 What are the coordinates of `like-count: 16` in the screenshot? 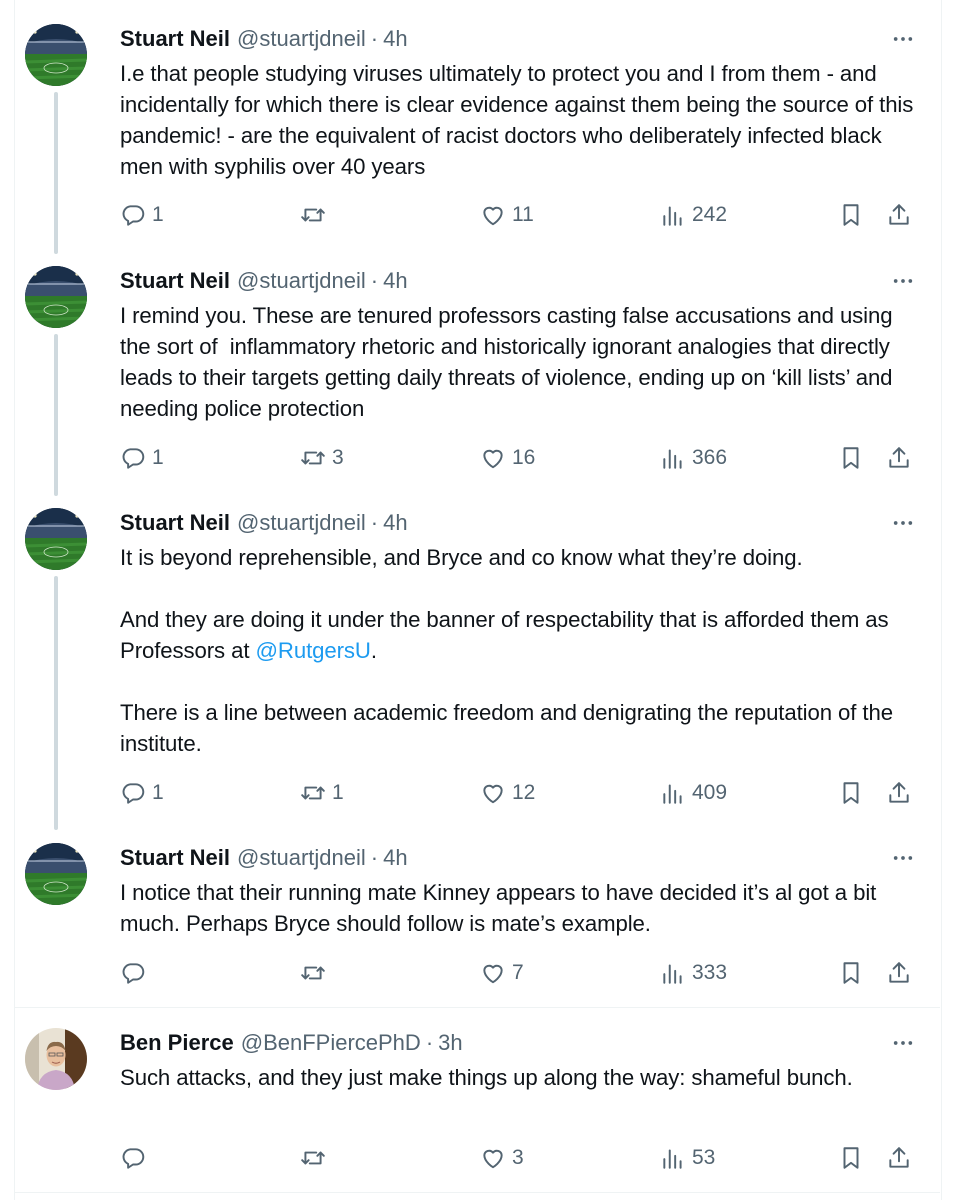 It's located at (524, 457).